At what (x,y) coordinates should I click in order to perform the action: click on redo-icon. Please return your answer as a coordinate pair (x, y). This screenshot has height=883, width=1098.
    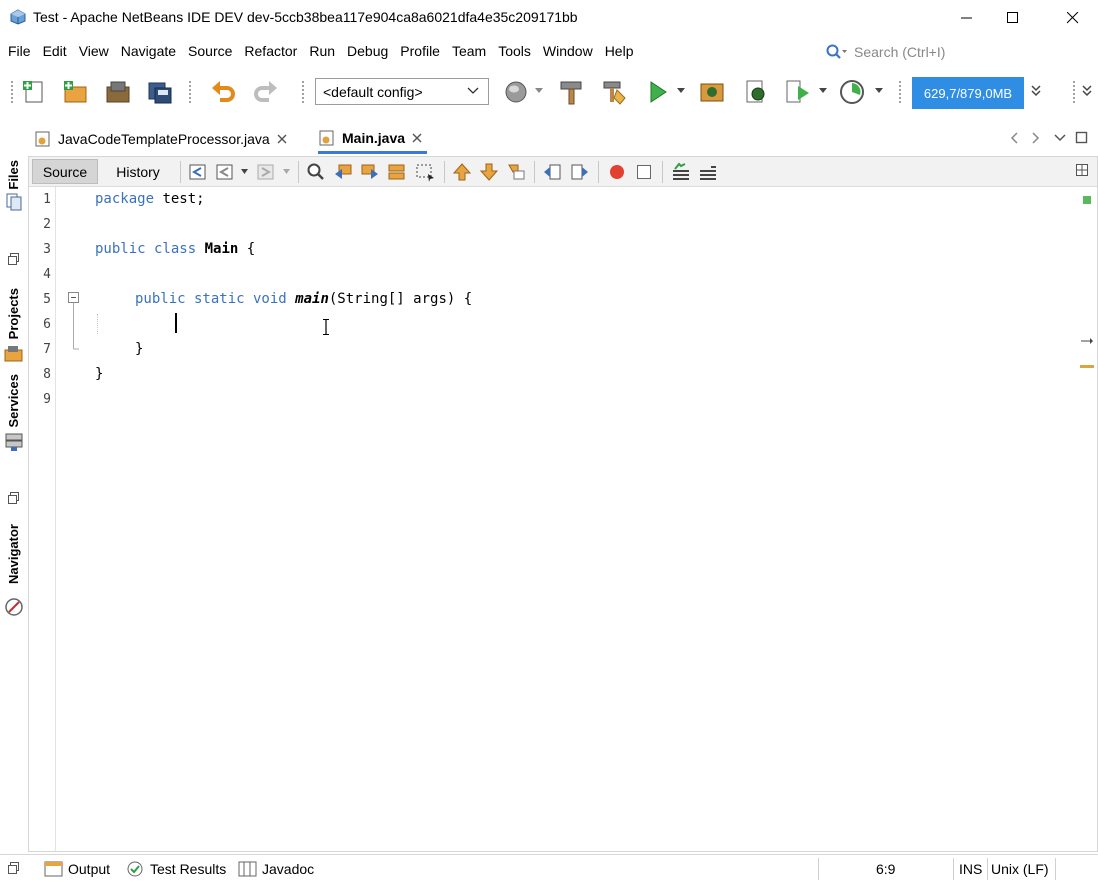
    Looking at the image, I should click on (265, 92).